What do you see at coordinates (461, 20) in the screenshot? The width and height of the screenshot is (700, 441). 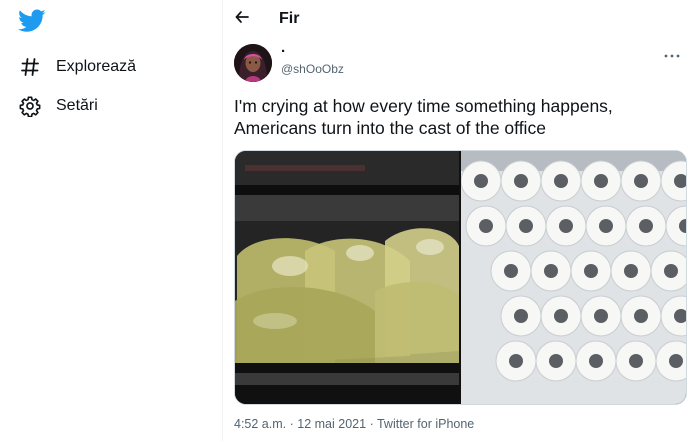 I see `page-header: Fir` at bounding box center [461, 20].